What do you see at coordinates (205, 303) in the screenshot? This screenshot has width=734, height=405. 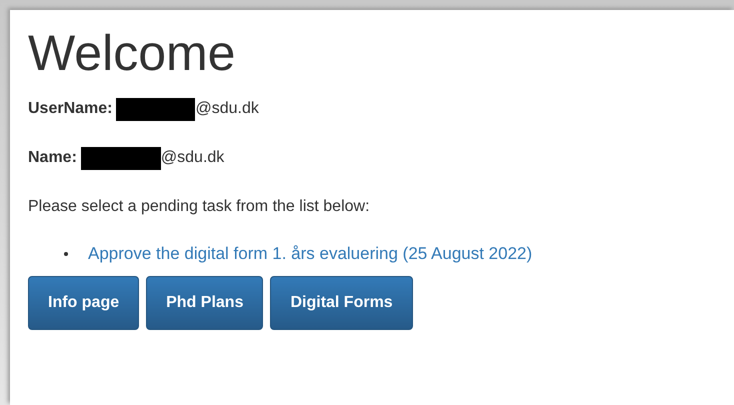 I see `nav-button: Phd Plans` at bounding box center [205, 303].